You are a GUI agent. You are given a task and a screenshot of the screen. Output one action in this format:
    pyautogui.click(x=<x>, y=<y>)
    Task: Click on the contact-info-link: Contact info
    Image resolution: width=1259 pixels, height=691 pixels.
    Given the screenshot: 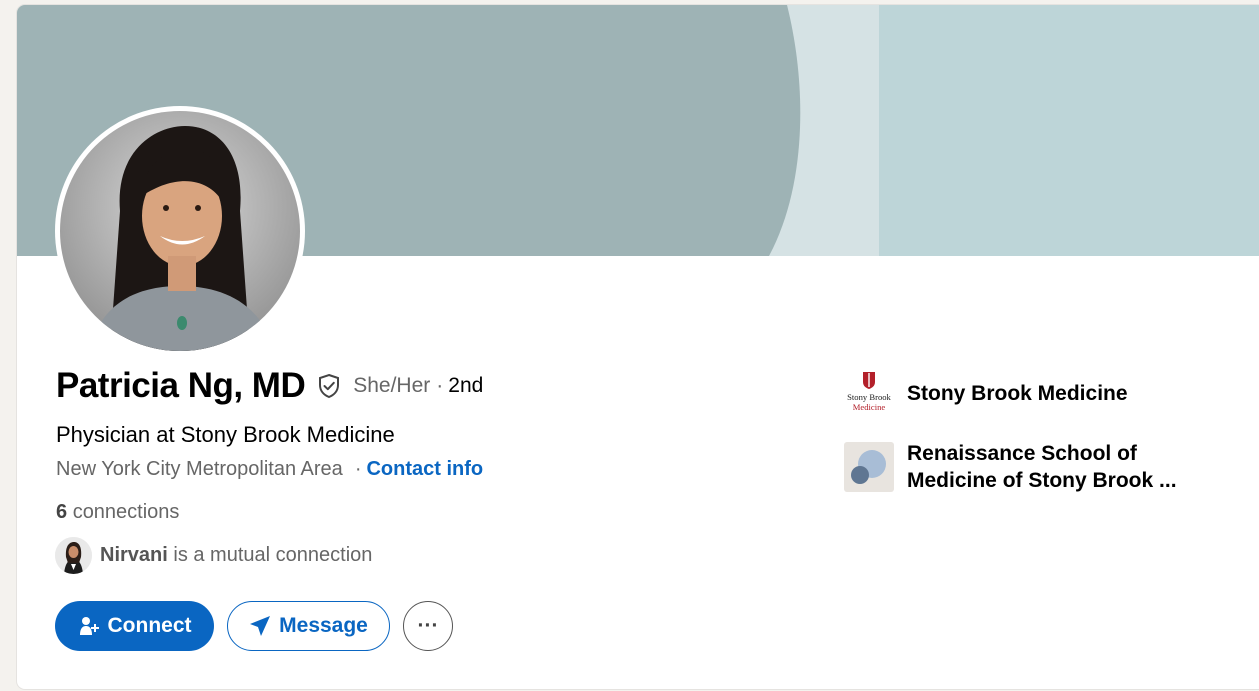 What is the action you would take?
    pyautogui.click(x=424, y=469)
    